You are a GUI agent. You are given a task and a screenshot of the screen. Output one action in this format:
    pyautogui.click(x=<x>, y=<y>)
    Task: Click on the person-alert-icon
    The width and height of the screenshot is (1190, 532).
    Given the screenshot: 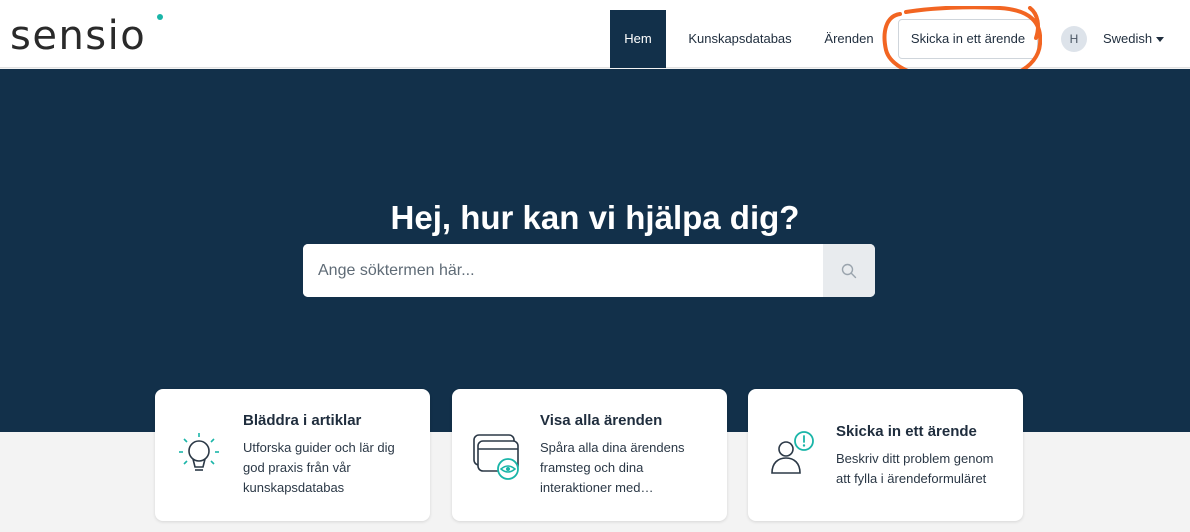 What is the action you would take?
    pyautogui.click(x=792, y=452)
    